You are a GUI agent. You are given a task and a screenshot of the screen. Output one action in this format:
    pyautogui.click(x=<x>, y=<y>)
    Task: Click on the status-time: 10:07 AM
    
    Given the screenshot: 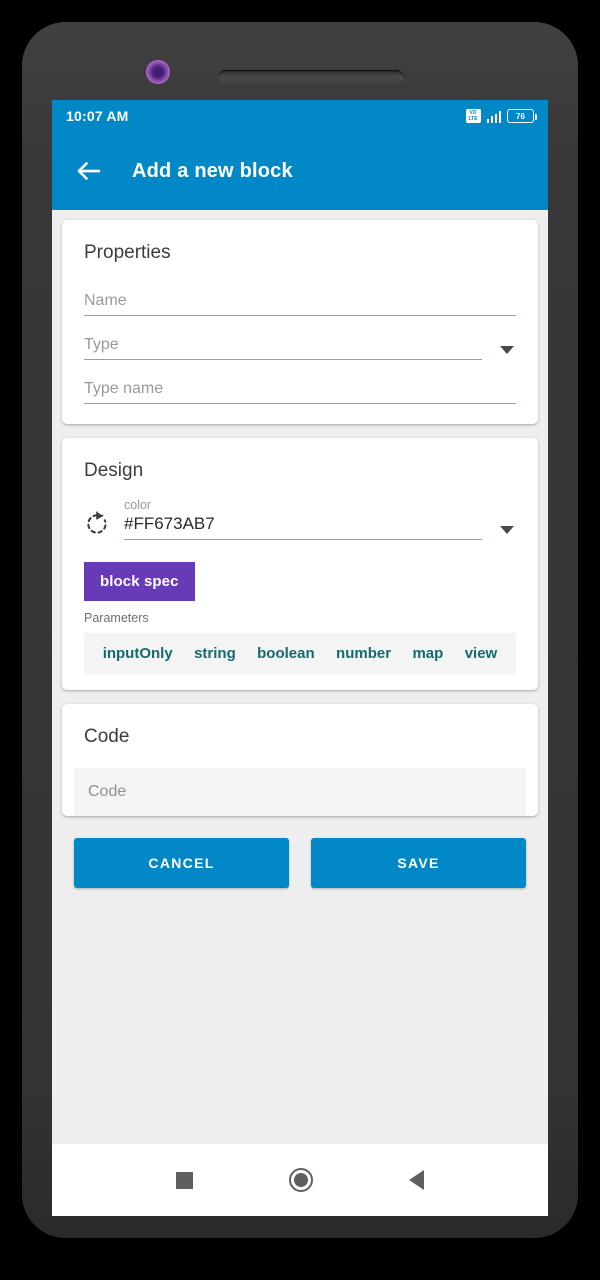 What is the action you would take?
    pyautogui.click(x=97, y=116)
    